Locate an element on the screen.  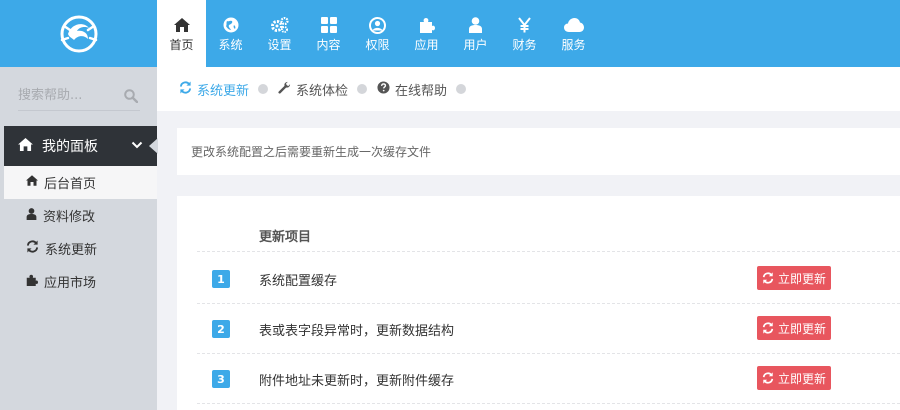
notice-box: 更改系统配置之后需要重新生成一次缓存文件 is located at coordinates (538, 151).